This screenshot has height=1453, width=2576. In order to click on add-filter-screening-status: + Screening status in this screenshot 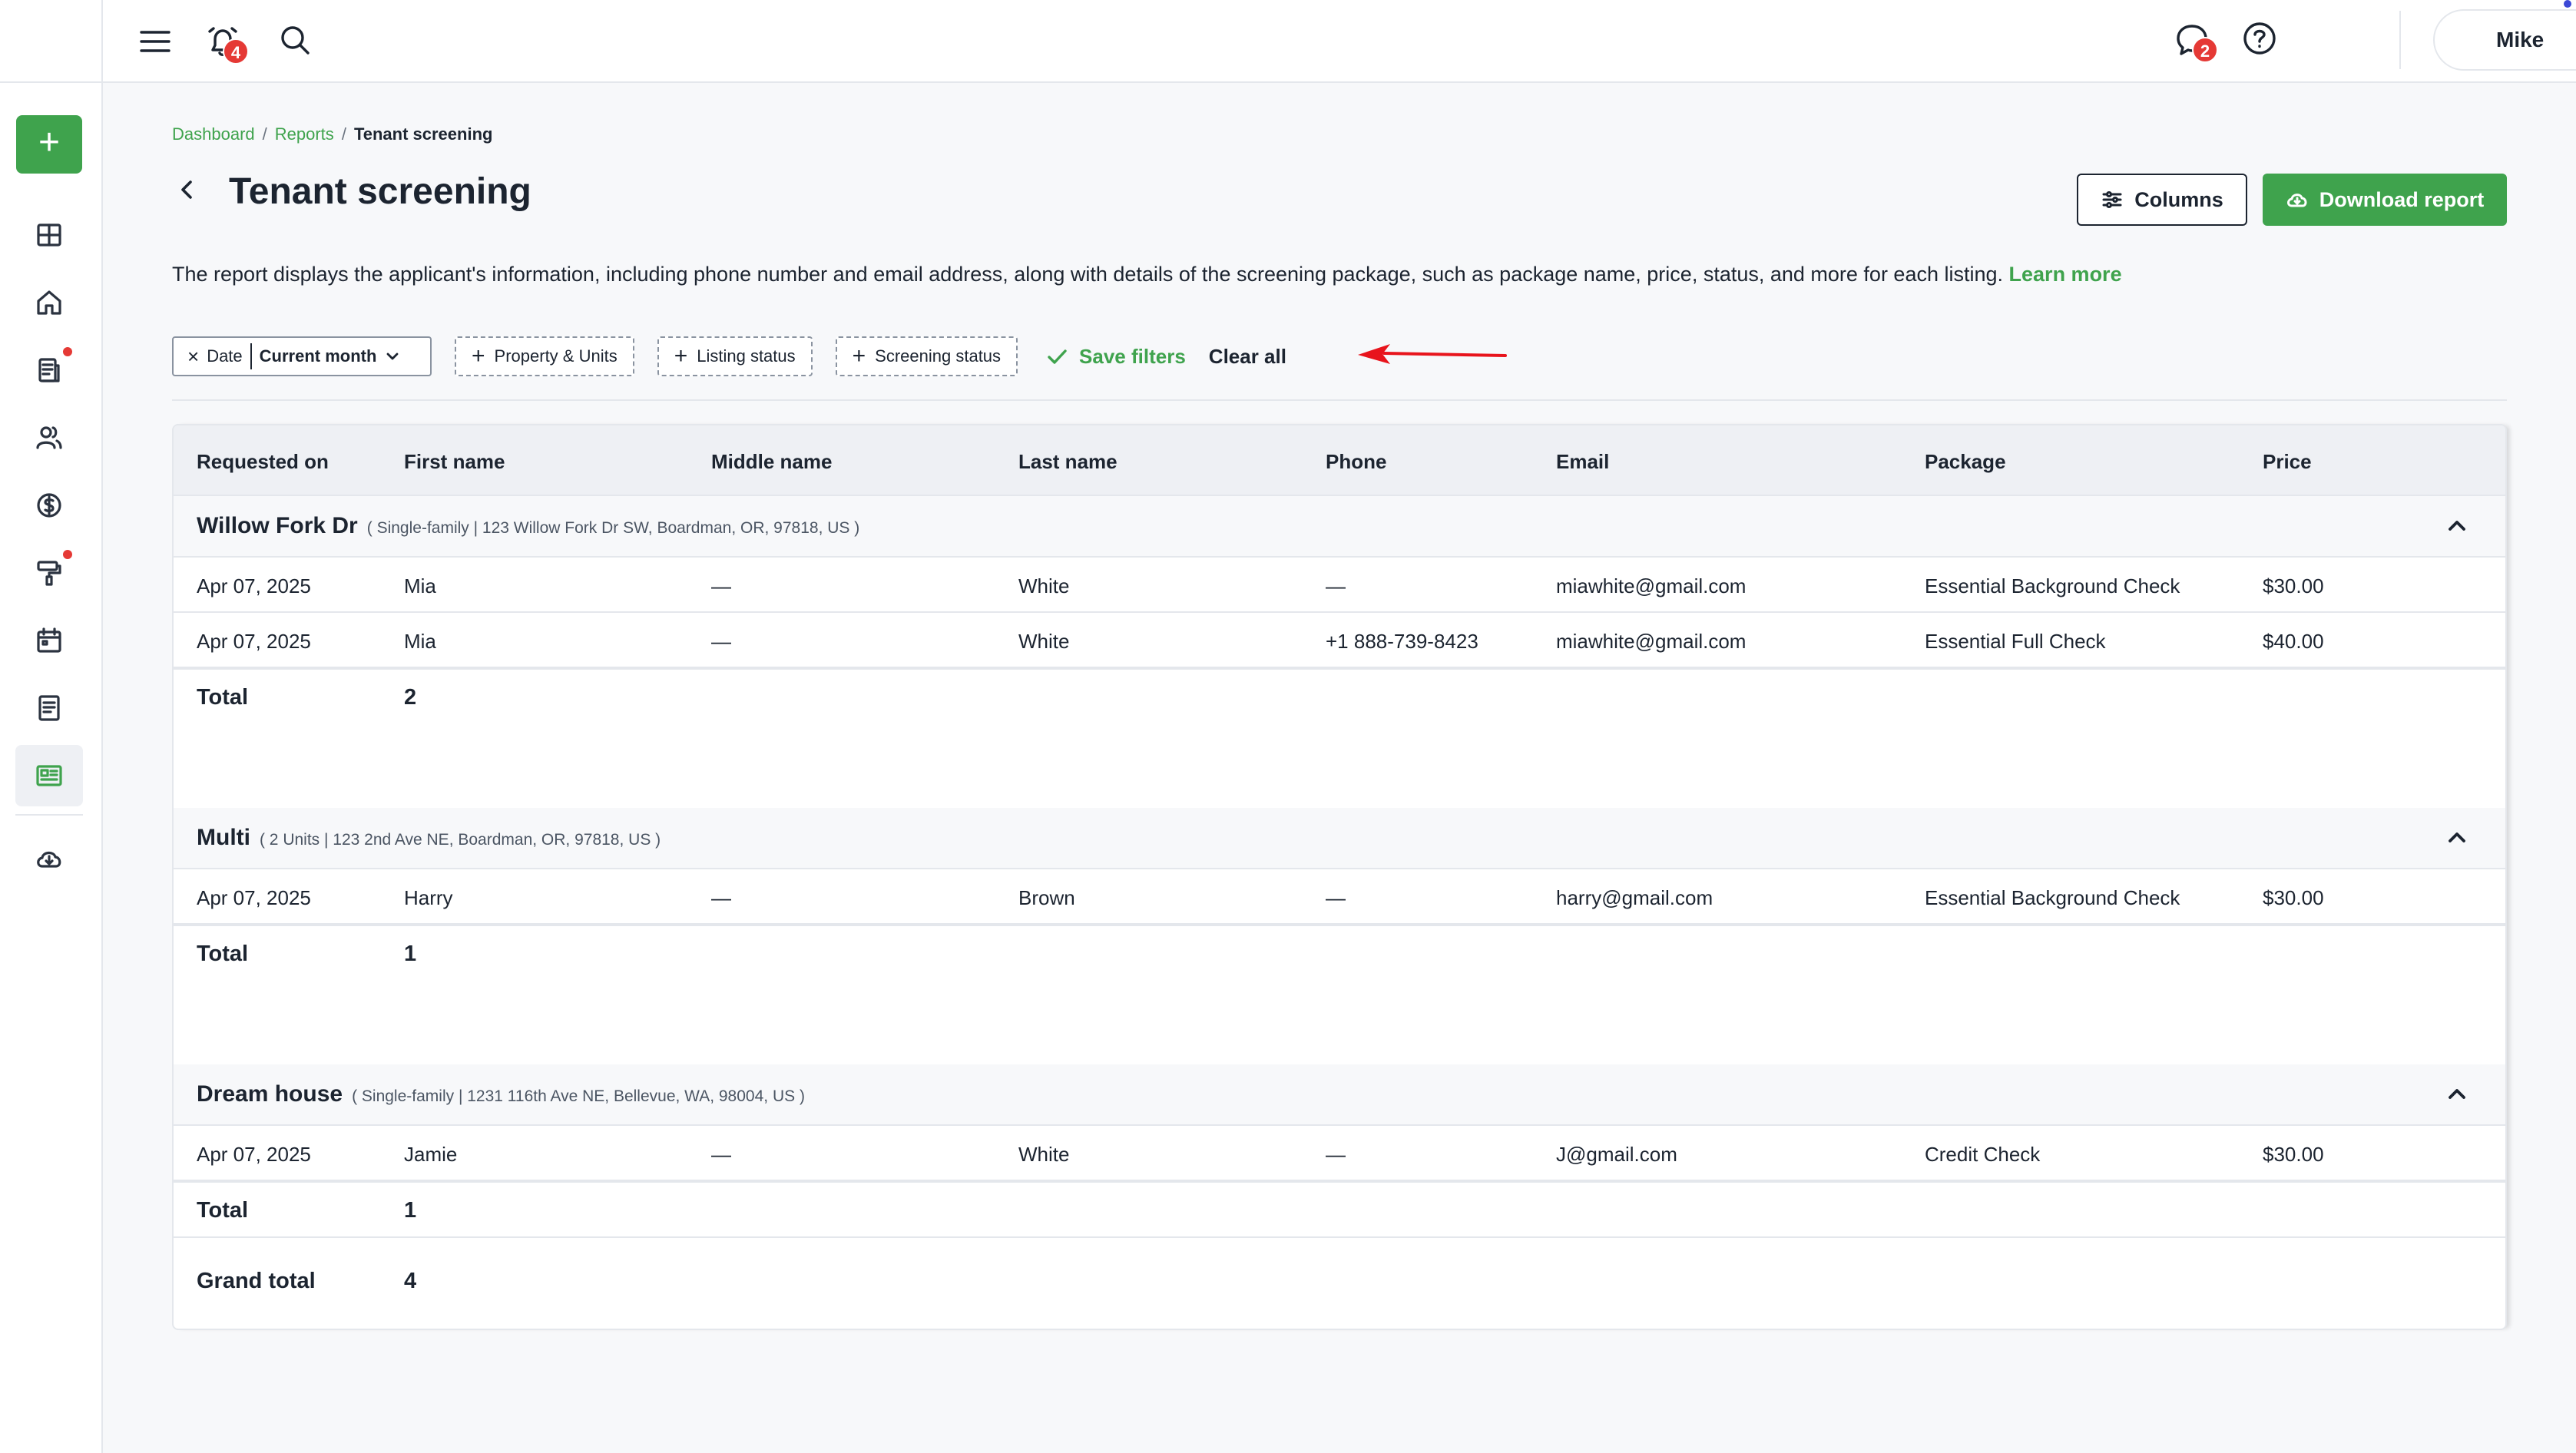, I will do `click(926, 356)`.